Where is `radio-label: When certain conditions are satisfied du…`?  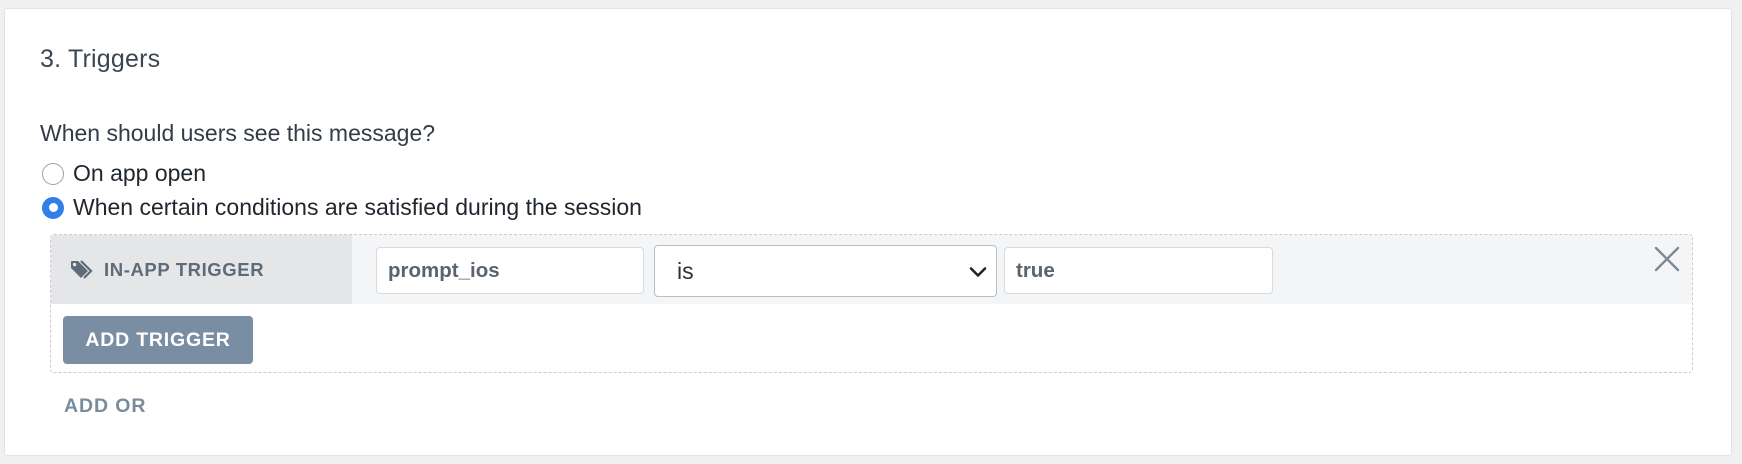
radio-label: When certain conditions are satisfied du… is located at coordinates (357, 207).